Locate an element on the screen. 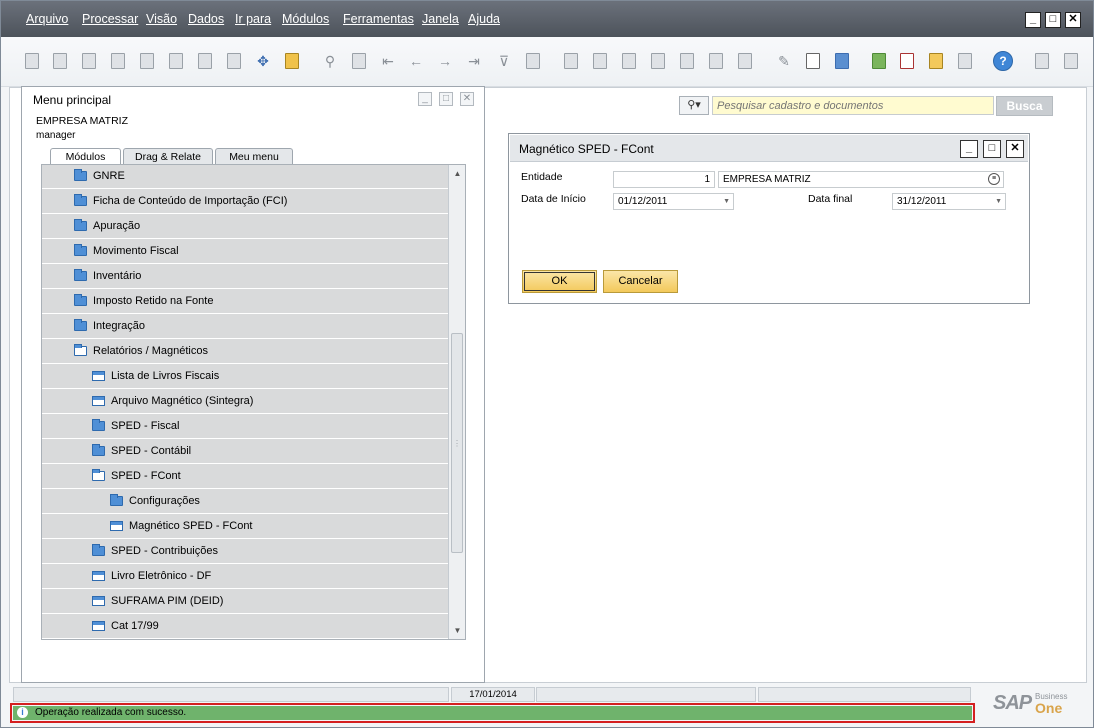 The width and height of the screenshot is (1094, 728). menu-dados: Dados is located at coordinates (206, 19).